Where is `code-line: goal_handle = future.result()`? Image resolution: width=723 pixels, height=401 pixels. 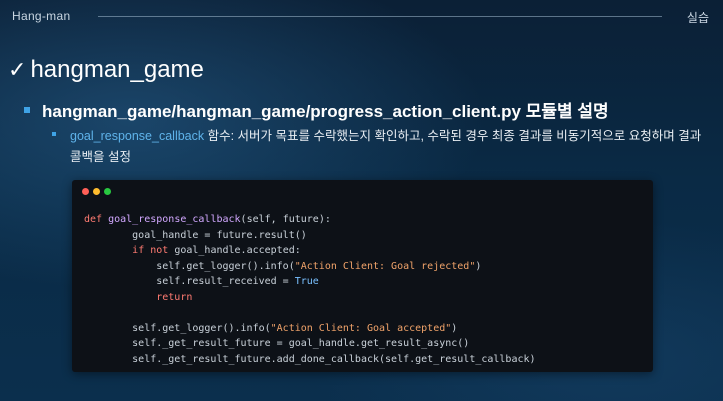 code-line: goal_handle = future.result() is located at coordinates (195, 235).